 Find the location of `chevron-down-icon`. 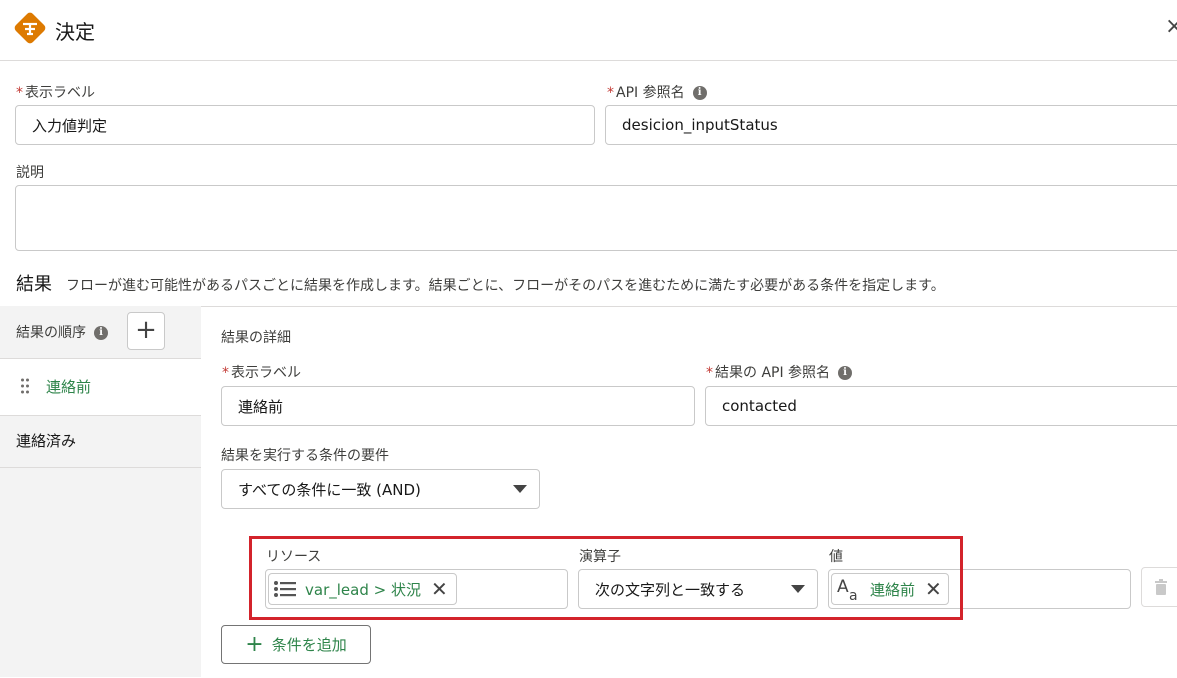

chevron-down-icon is located at coordinates (520, 489).